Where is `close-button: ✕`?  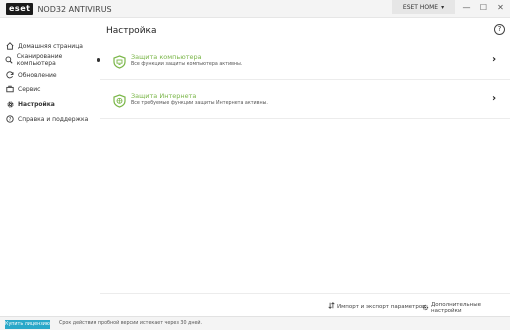 close-button: ✕ is located at coordinates (500, 7).